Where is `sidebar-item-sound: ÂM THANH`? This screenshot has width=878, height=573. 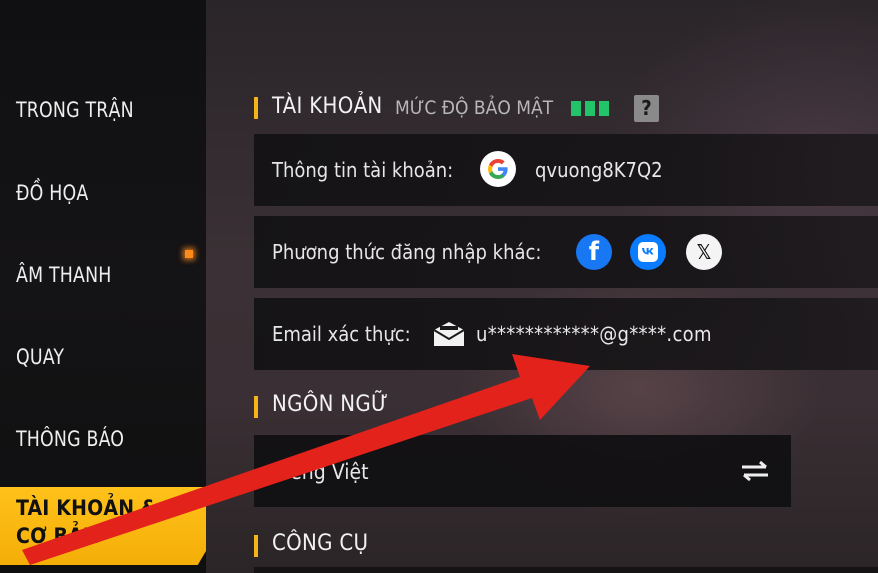 sidebar-item-sound: ÂM THANH is located at coordinates (64, 275).